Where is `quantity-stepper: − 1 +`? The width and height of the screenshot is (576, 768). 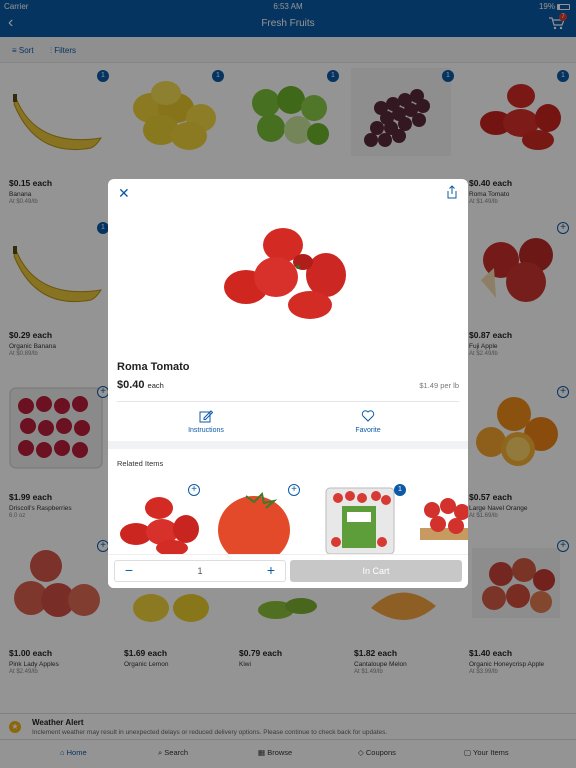
quantity-stepper: − 1 + is located at coordinates (200, 571).